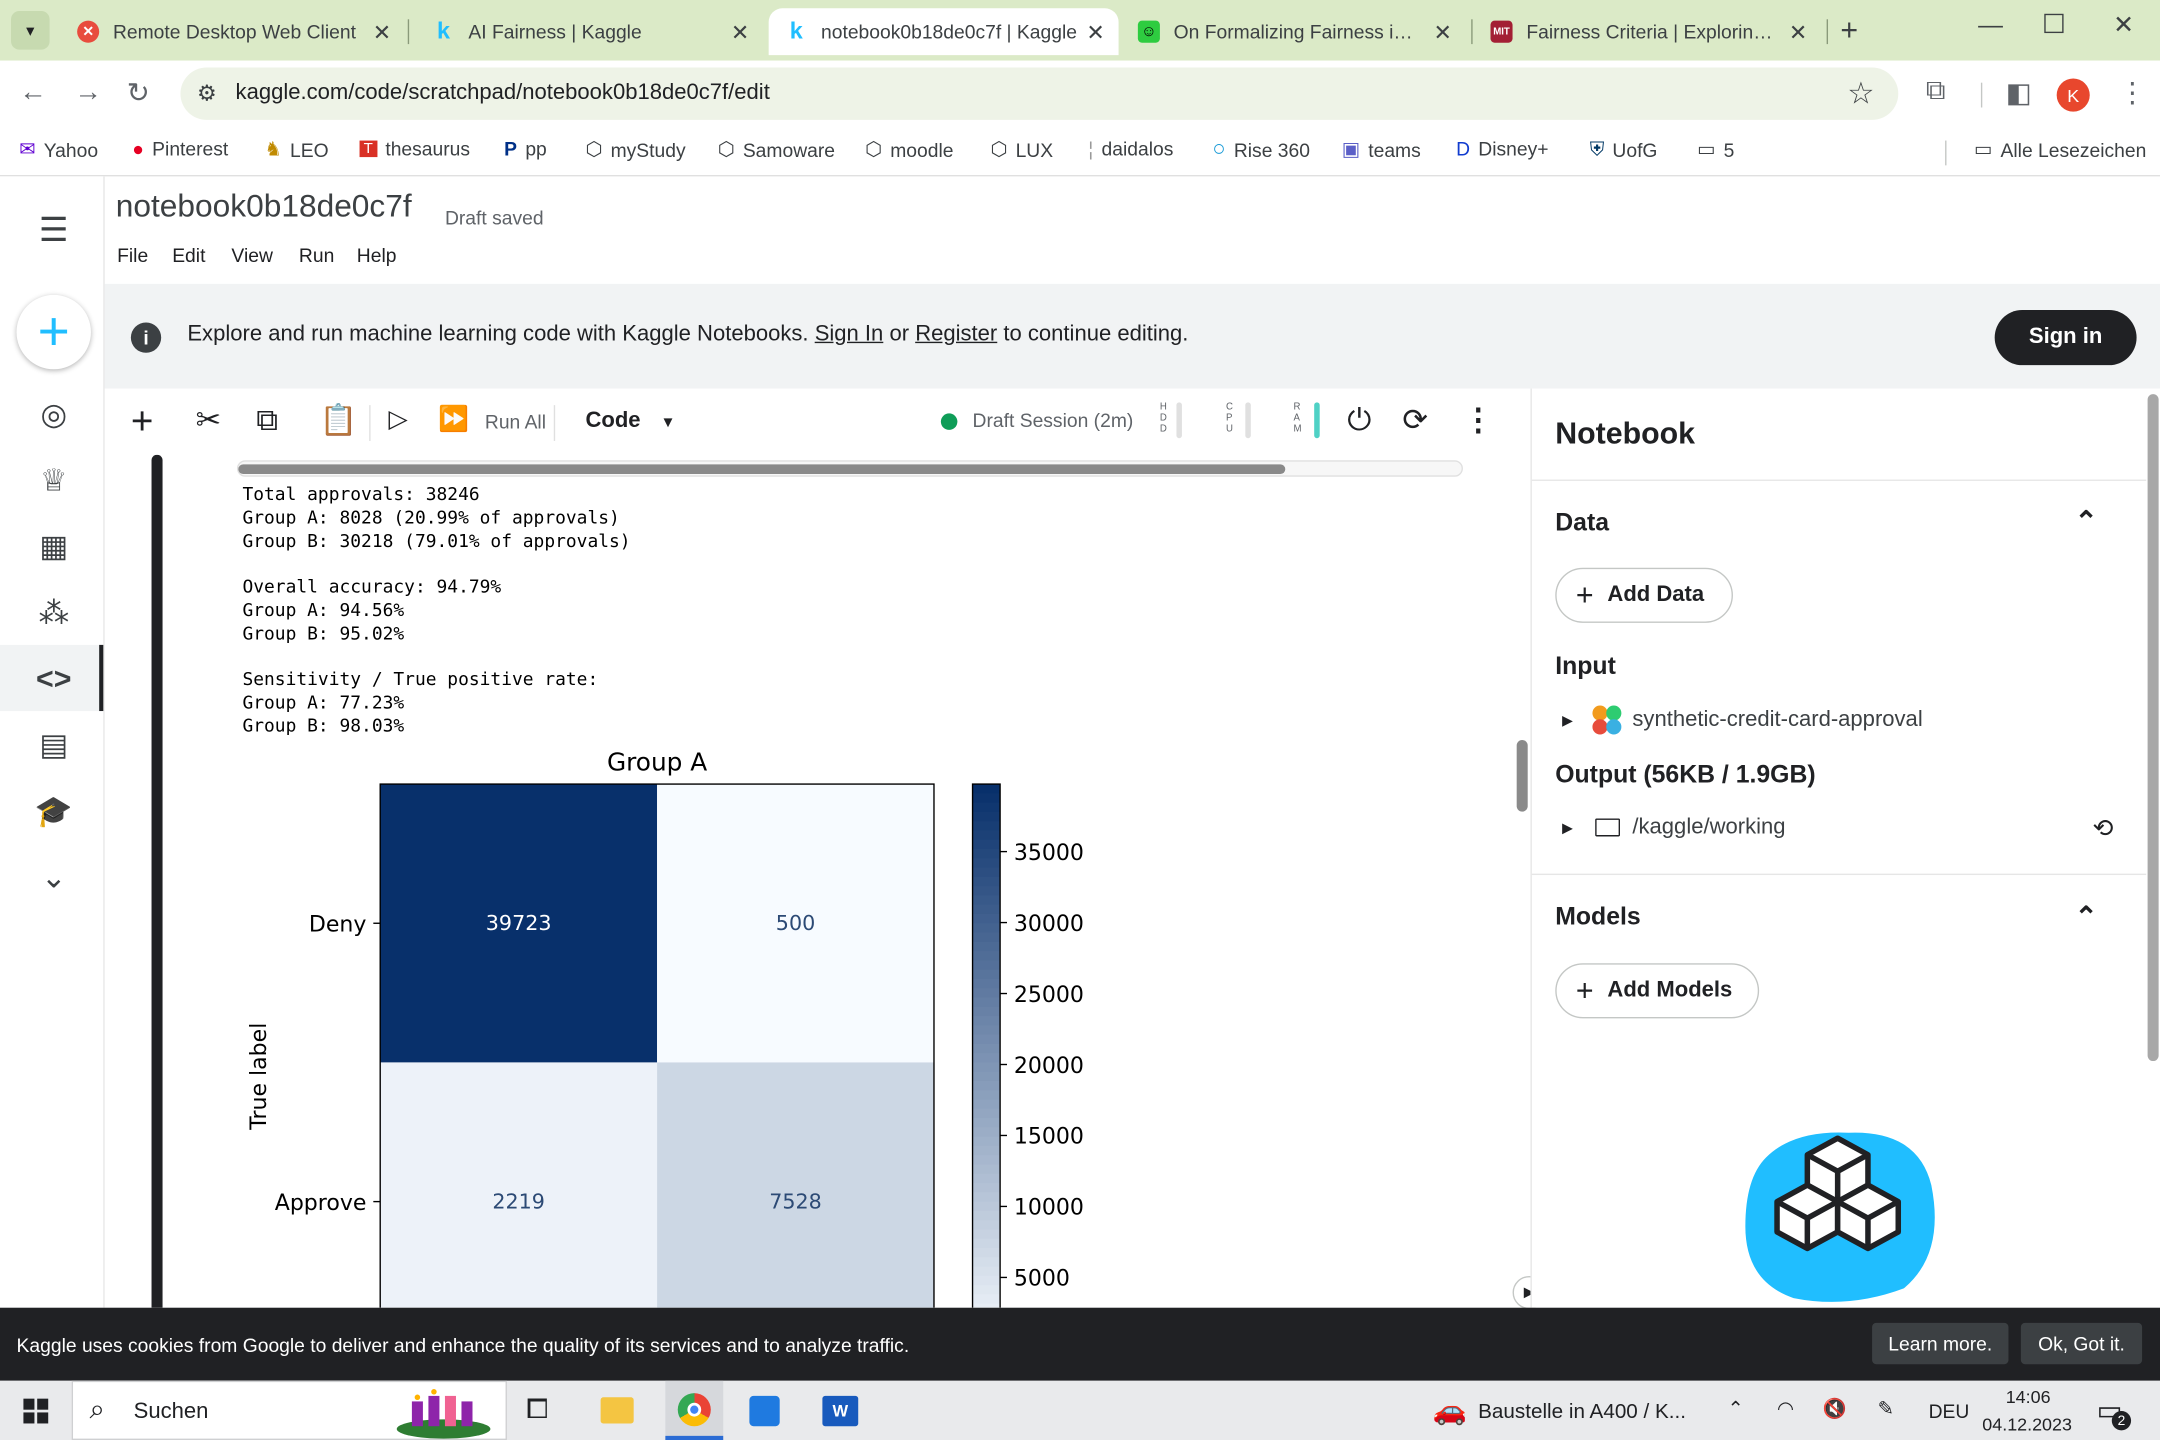 This screenshot has height=1440, width=2160. What do you see at coordinates (339, 420) in the screenshot?
I see `paste-icon: 📋` at bounding box center [339, 420].